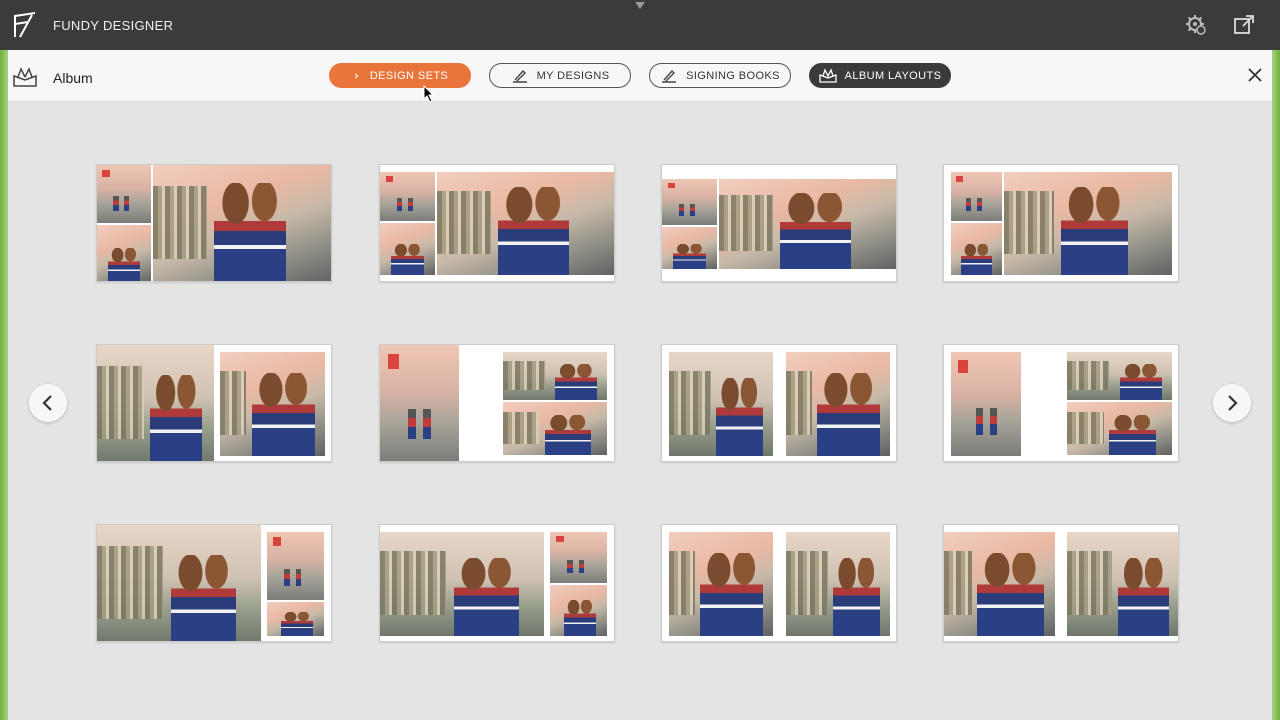 The height and width of the screenshot is (720, 1280). I want to click on chevron-left-icon, so click(47, 403).